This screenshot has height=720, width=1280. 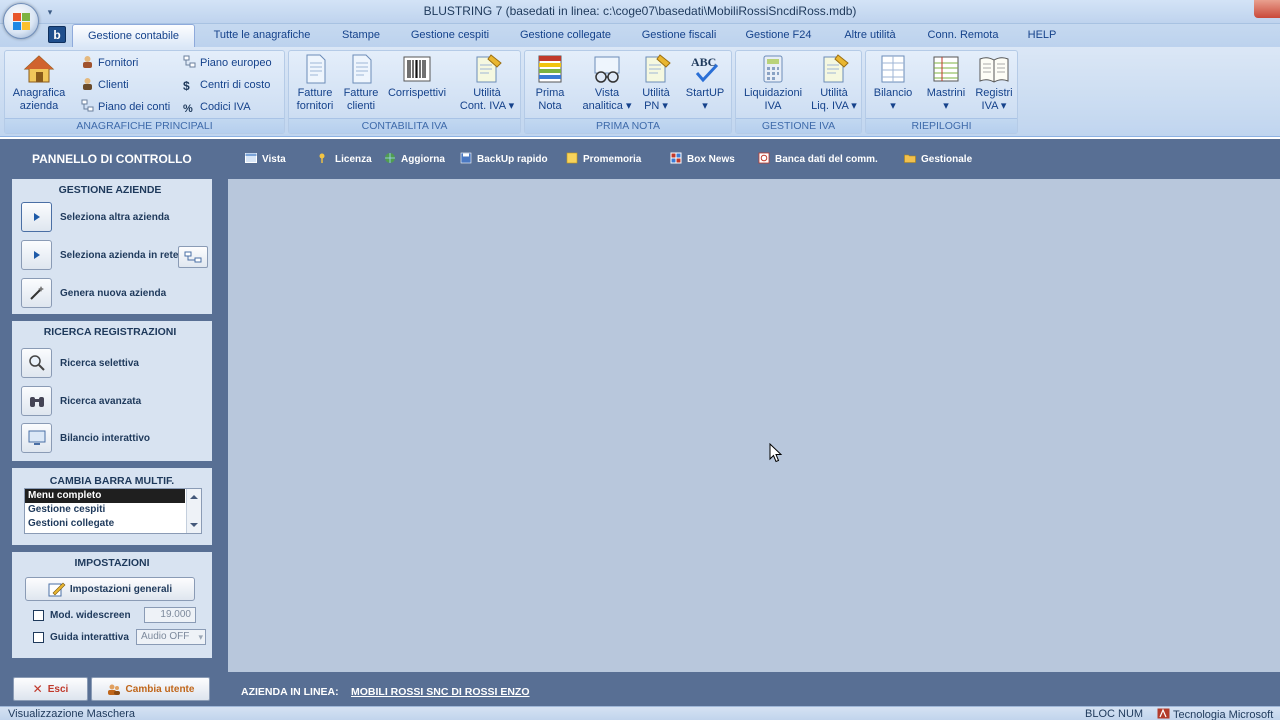 What do you see at coordinates (893, 69) in the screenshot?
I see `balance-sheet-icon` at bounding box center [893, 69].